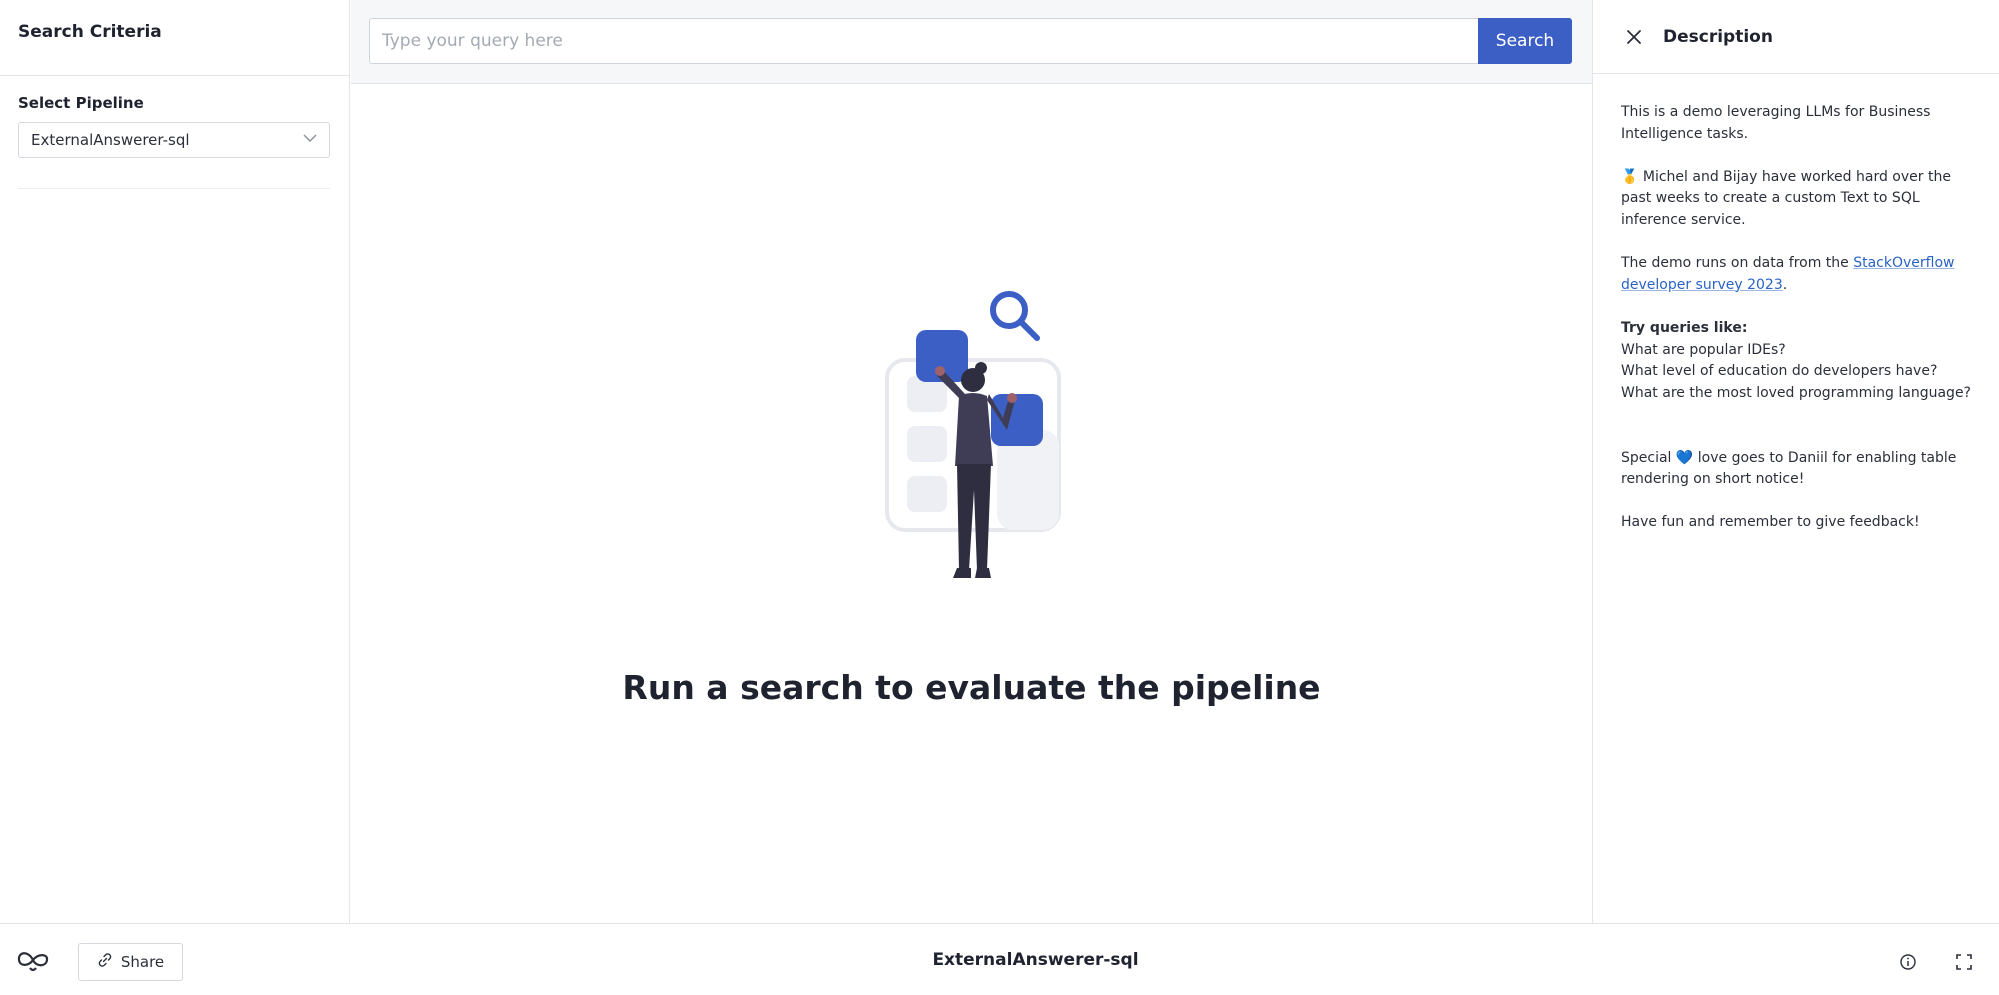 The width and height of the screenshot is (1999, 995). What do you see at coordinates (81, 103) in the screenshot?
I see `pipeline-label: Select Pipeline` at bounding box center [81, 103].